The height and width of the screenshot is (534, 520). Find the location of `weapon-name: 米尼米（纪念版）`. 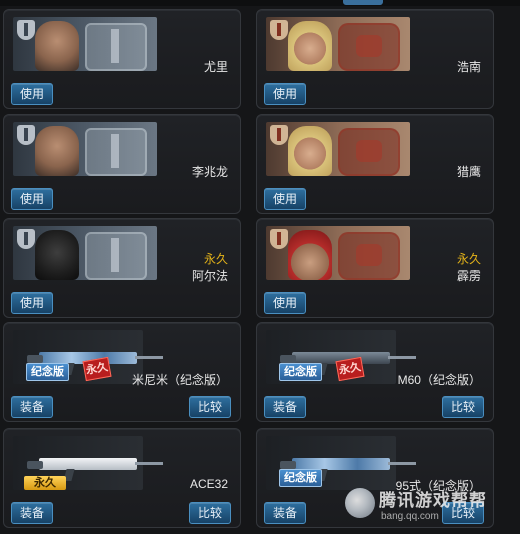

weapon-name: 米尼米（纪念版） is located at coordinates (179, 380).